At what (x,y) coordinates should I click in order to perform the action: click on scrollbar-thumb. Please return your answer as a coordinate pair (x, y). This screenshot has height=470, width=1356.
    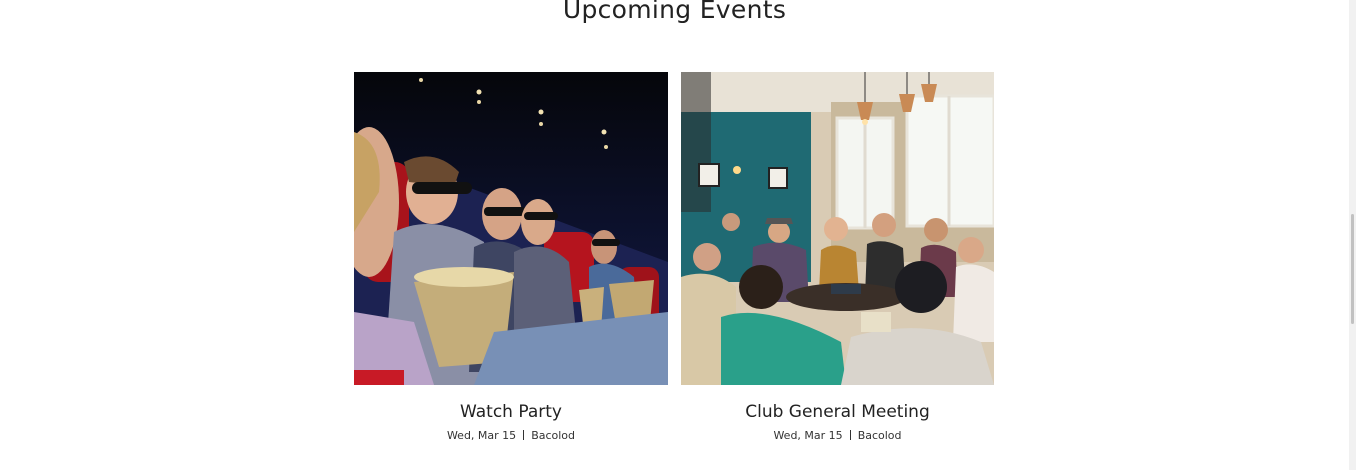
    Looking at the image, I should click on (1352, 269).